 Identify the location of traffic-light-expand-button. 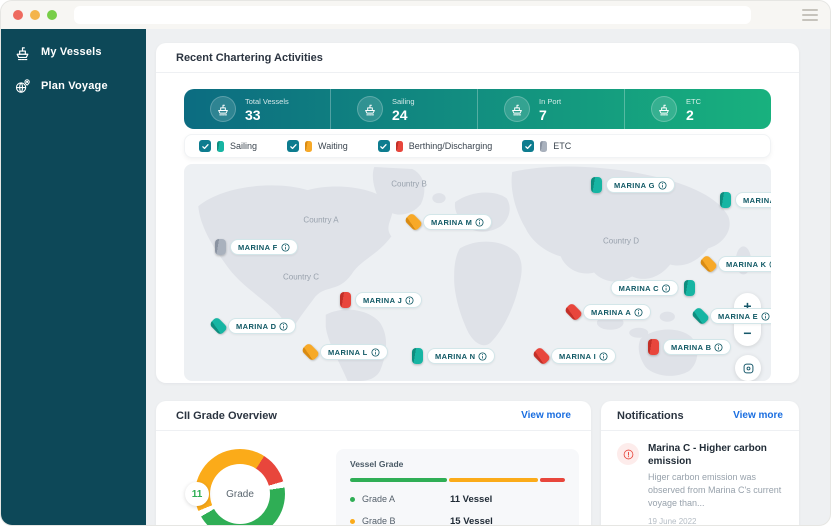
(52, 15).